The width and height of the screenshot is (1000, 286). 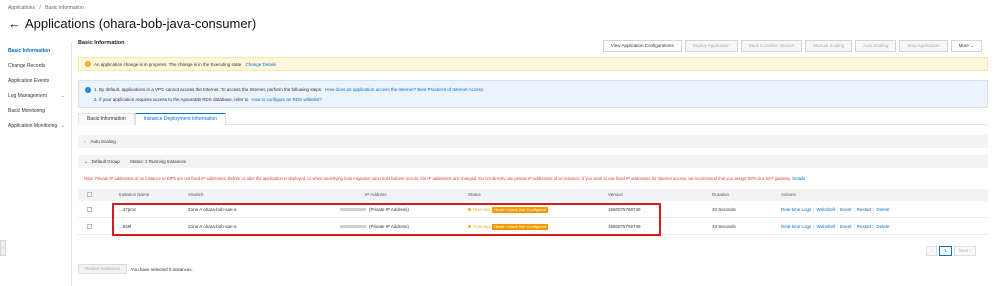 I want to click on change-details-link: Change Details, so click(x=261, y=64).